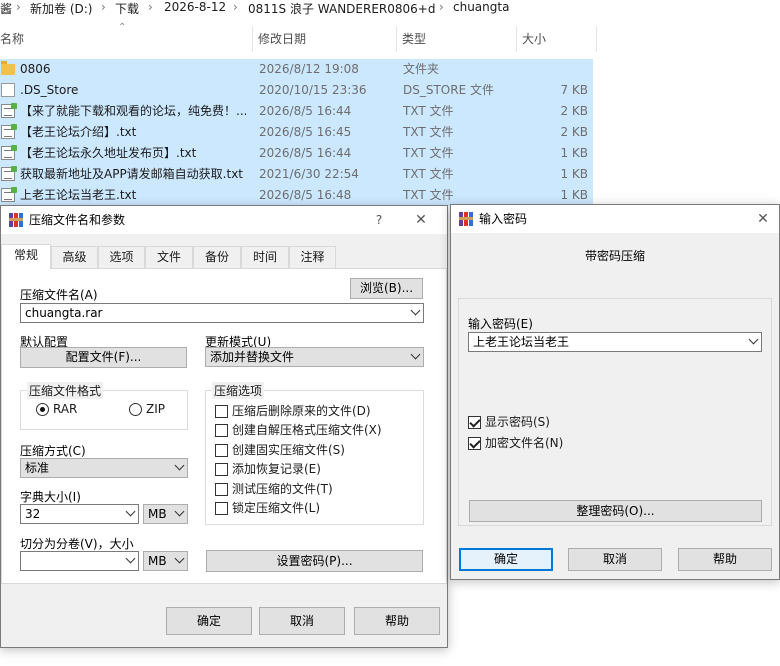  Describe the element at coordinates (8, 68) in the screenshot. I see `folder-icon` at that location.